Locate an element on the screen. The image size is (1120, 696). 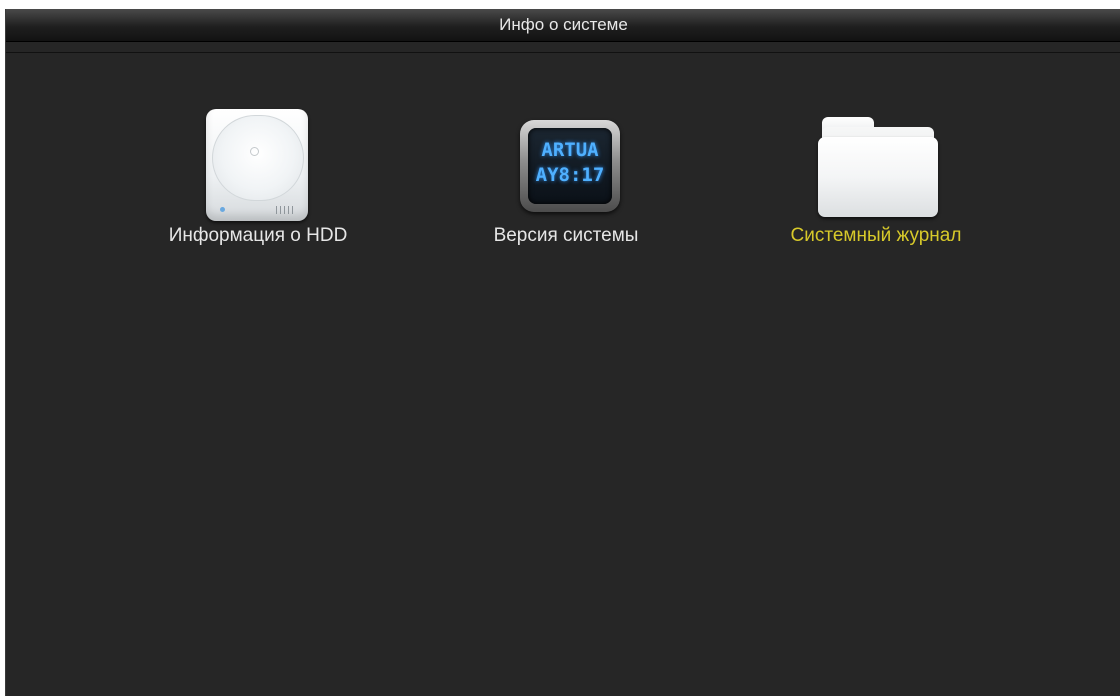
system-version-label: Версия системы is located at coordinates (566, 235).